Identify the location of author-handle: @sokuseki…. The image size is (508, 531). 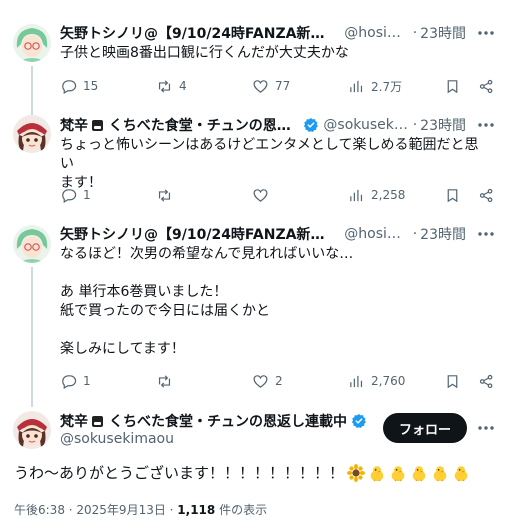
(366, 125).